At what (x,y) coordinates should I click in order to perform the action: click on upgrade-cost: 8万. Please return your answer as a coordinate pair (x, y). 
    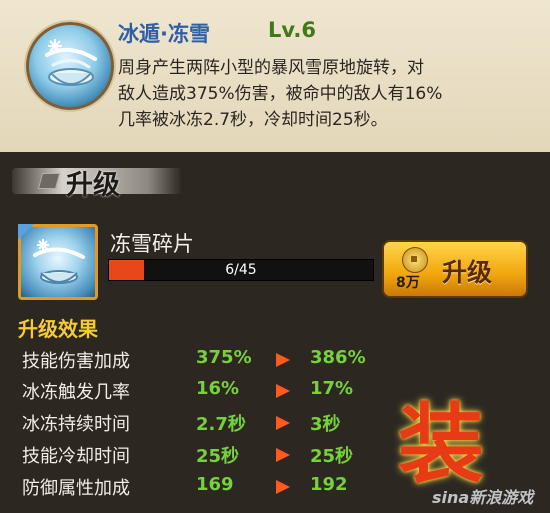
    Looking at the image, I should click on (408, 283).